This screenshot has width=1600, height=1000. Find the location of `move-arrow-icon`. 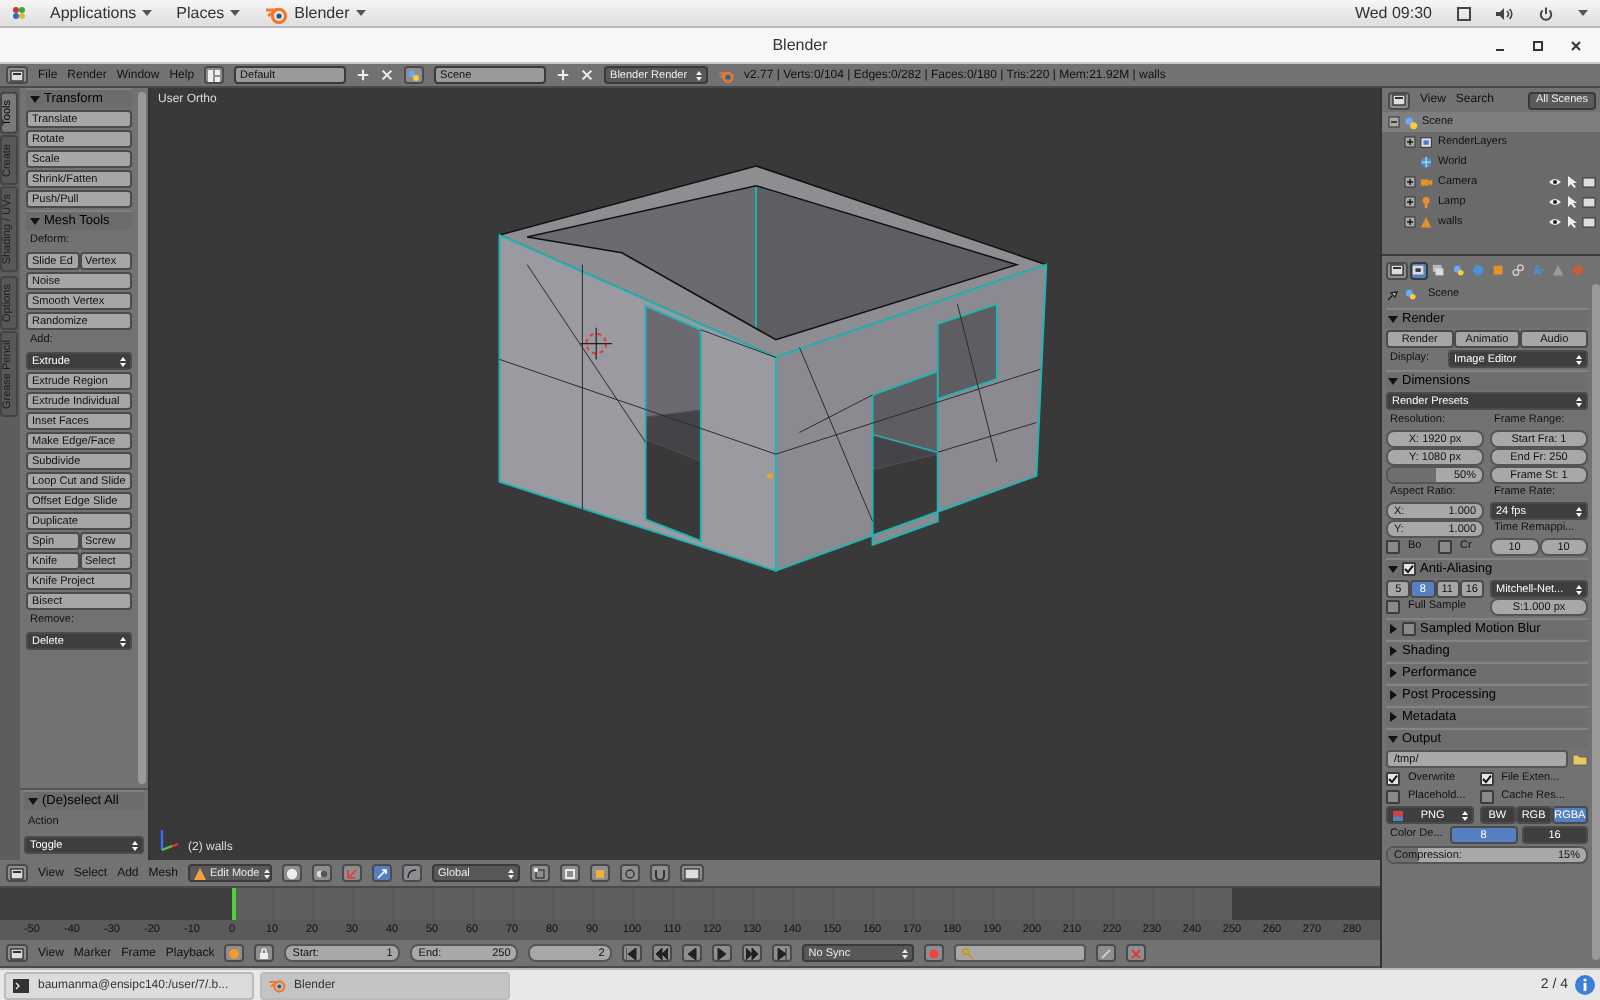

move-arrow-icon is located at coordinates (381, 873).